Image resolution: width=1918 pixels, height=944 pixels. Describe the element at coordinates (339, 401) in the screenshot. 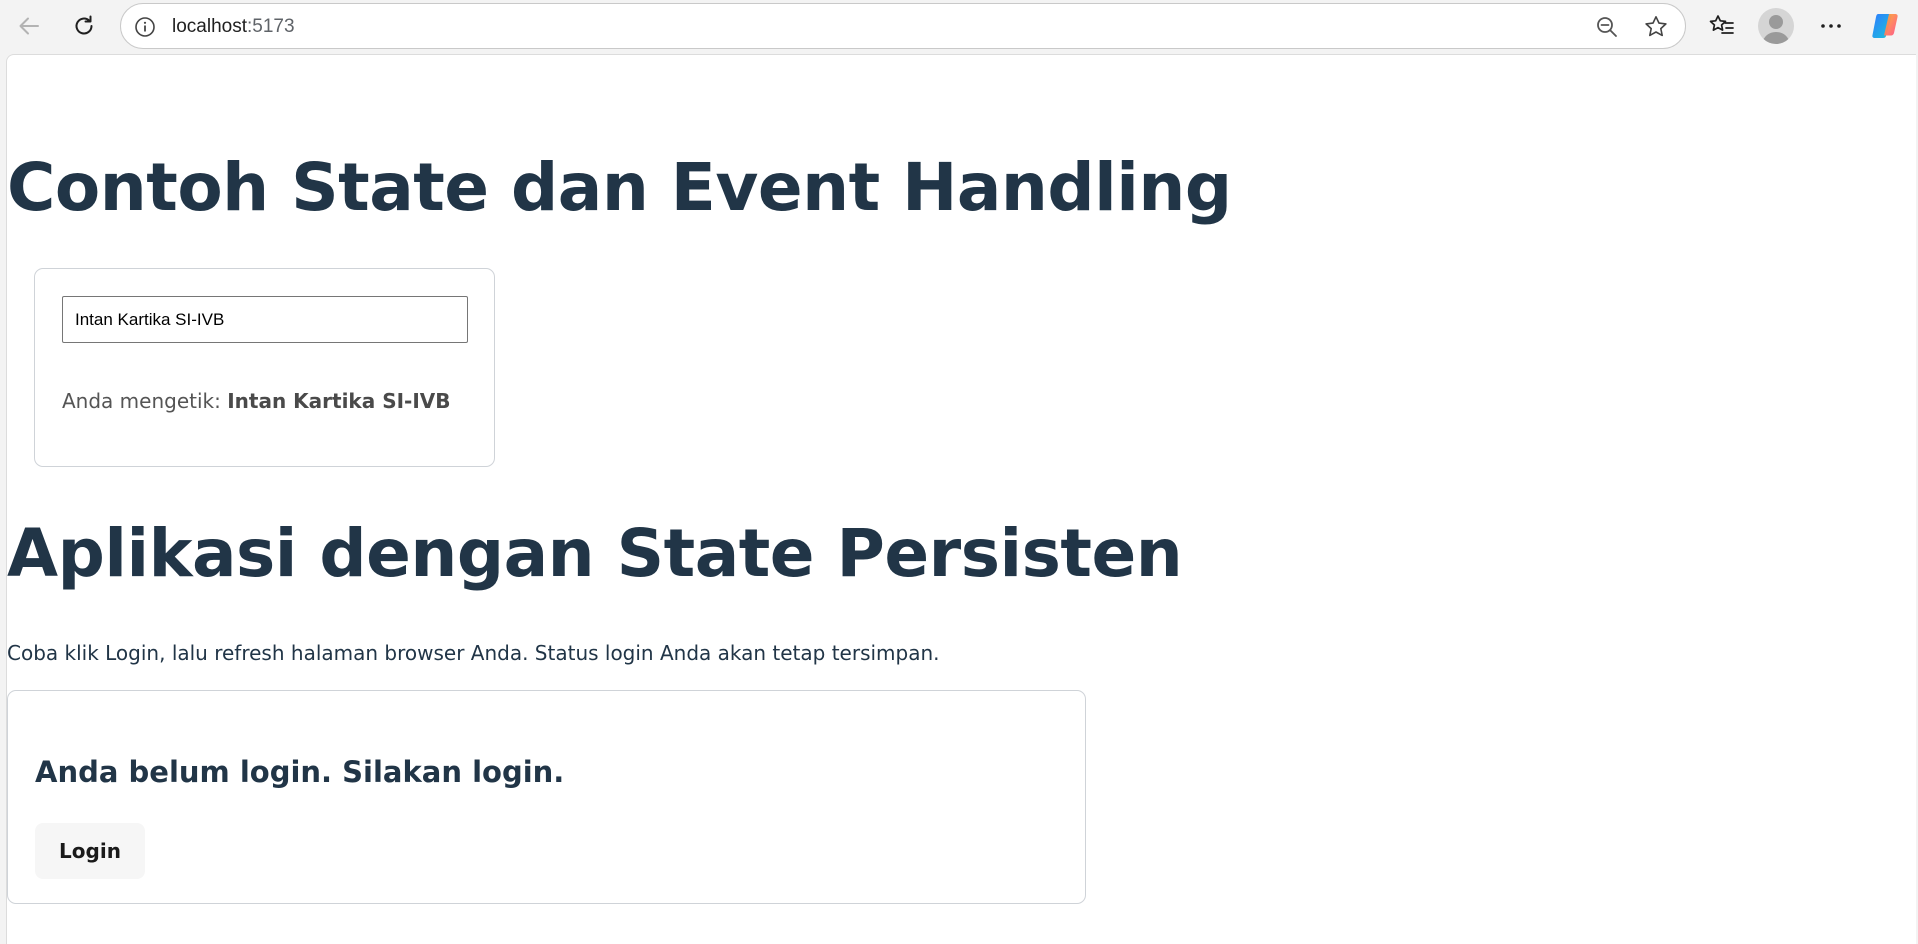

I see `typed-value: Intan Kartika SI-IVB` at that location.